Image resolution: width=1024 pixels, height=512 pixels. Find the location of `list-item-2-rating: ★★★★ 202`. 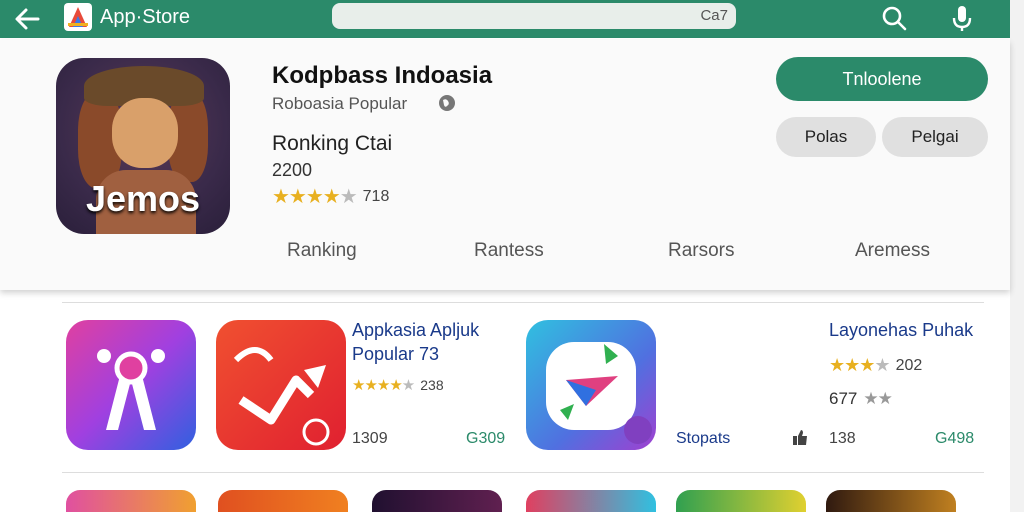

list-item-2-rating: ★★★★ 202 is located at coordinates (875, 365).